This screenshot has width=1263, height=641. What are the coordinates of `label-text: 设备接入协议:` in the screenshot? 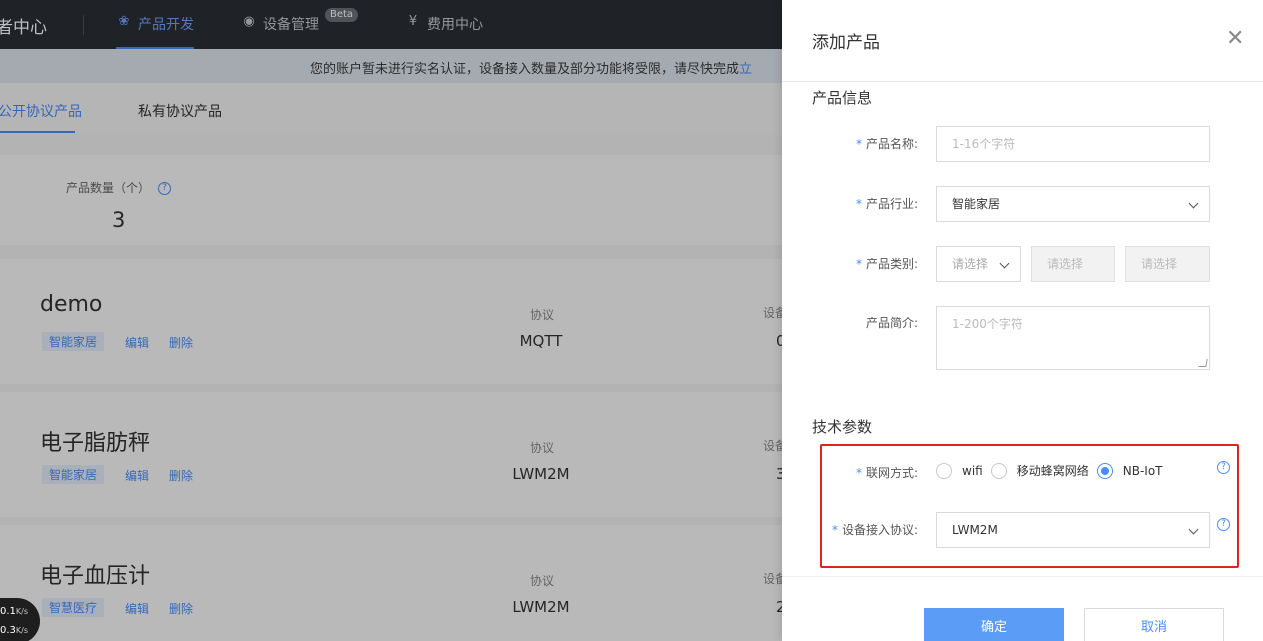 It's located at (879, 530).